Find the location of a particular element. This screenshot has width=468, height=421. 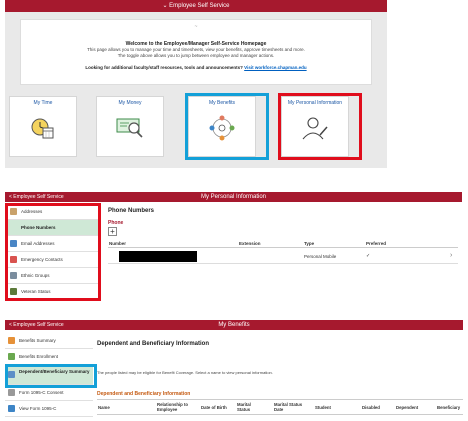

col-extension: Extension is located at coordinates (250, 243).